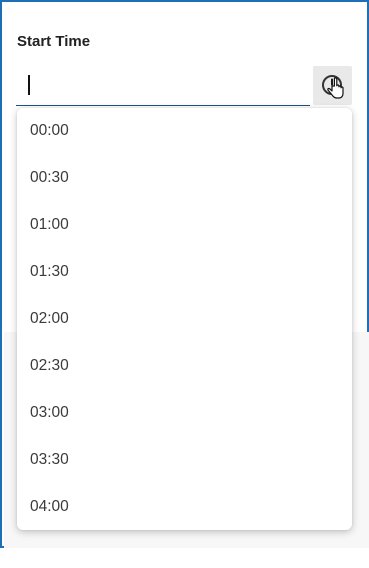 Image resolution: width=369 pixels, height=568 pixels. Describe the element at coordinates (184, 131) in the screenshot. I see `time-option: 00:00` at that location.